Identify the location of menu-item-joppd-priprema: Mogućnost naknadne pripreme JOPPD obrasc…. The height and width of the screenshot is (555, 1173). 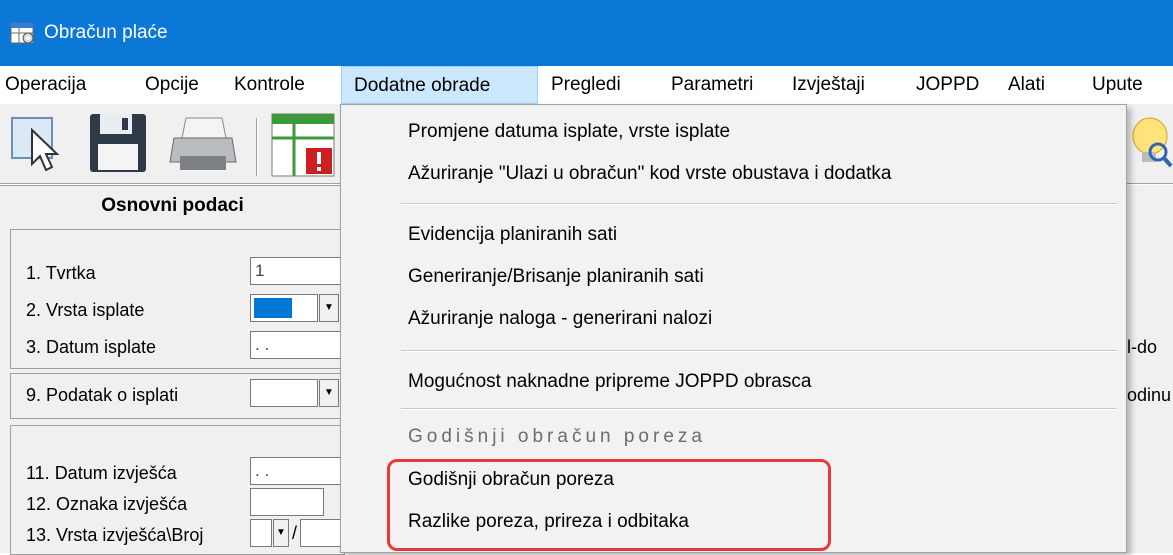
(609, 382).